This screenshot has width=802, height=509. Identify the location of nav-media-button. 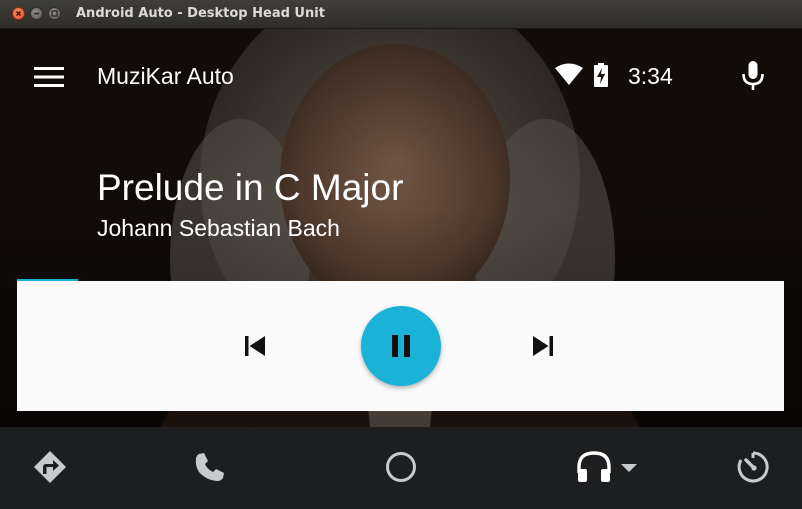
(594, 467).